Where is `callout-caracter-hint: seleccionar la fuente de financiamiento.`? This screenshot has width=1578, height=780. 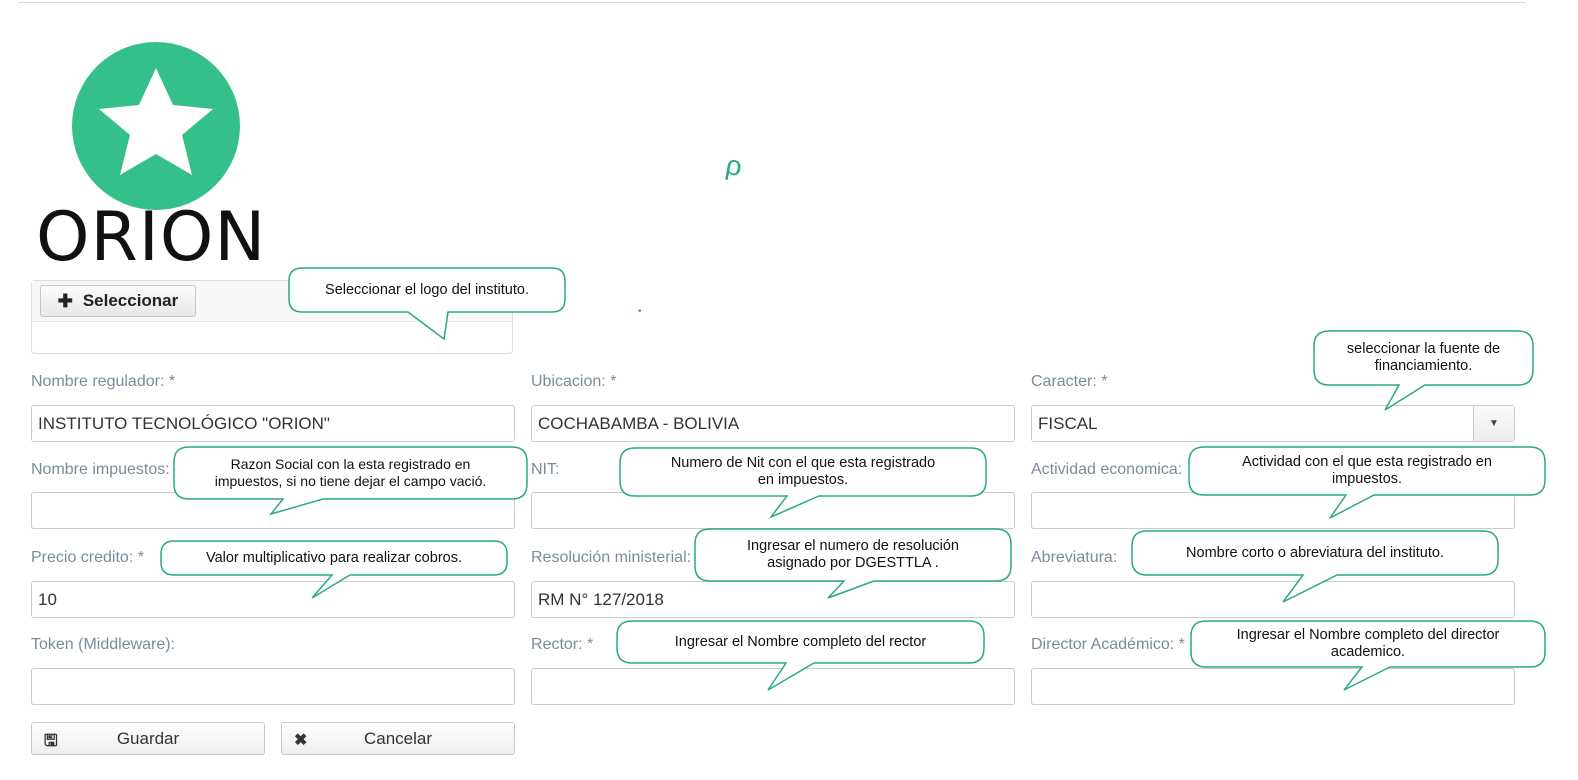
callout-caracter-hint: seleccionar la fuente de financiamiento. is located at coordinates (1423, 370).